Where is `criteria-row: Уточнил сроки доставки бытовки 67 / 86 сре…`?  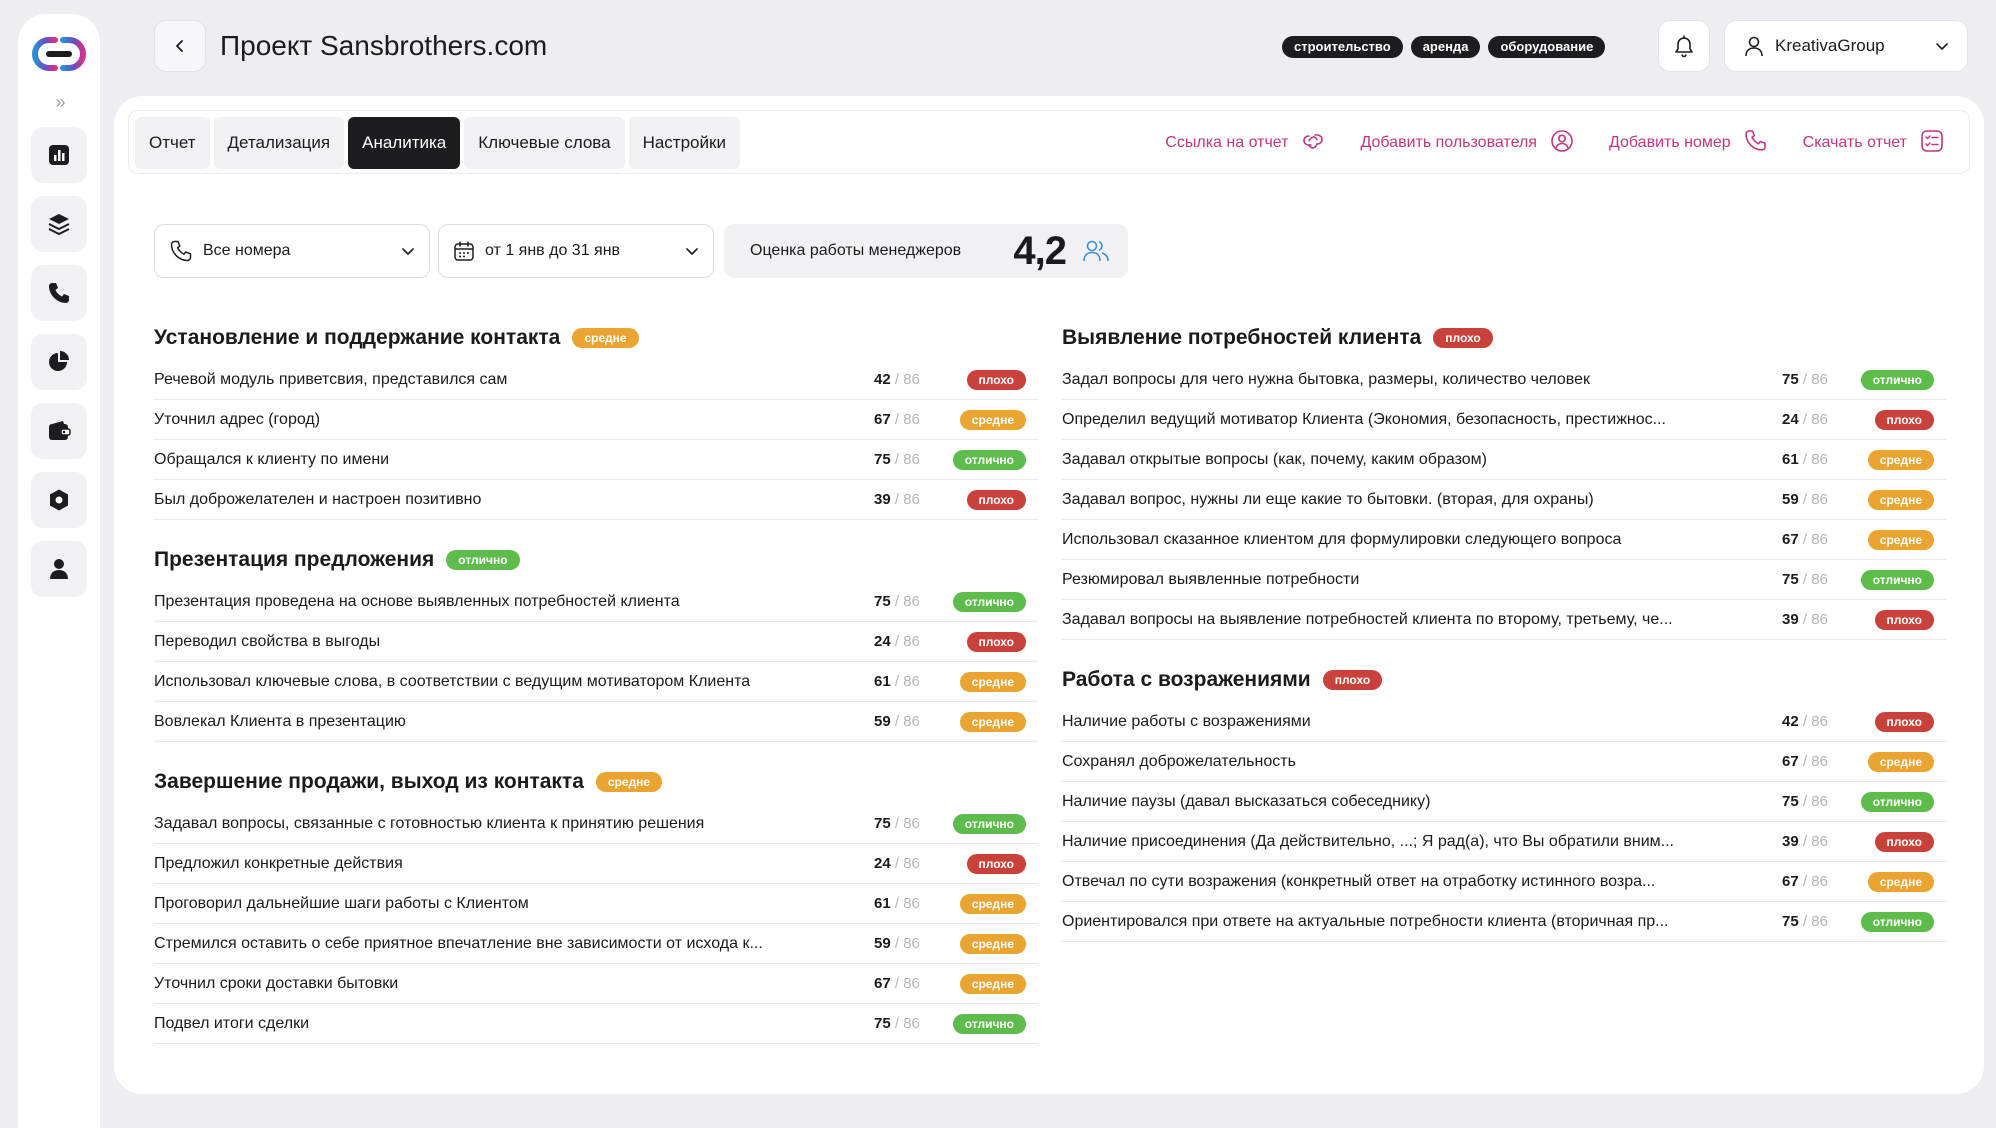
criteria-row: Уточнил сроки доставки бытовки 67 / 86 сре… is located at coordinates (596, 984).